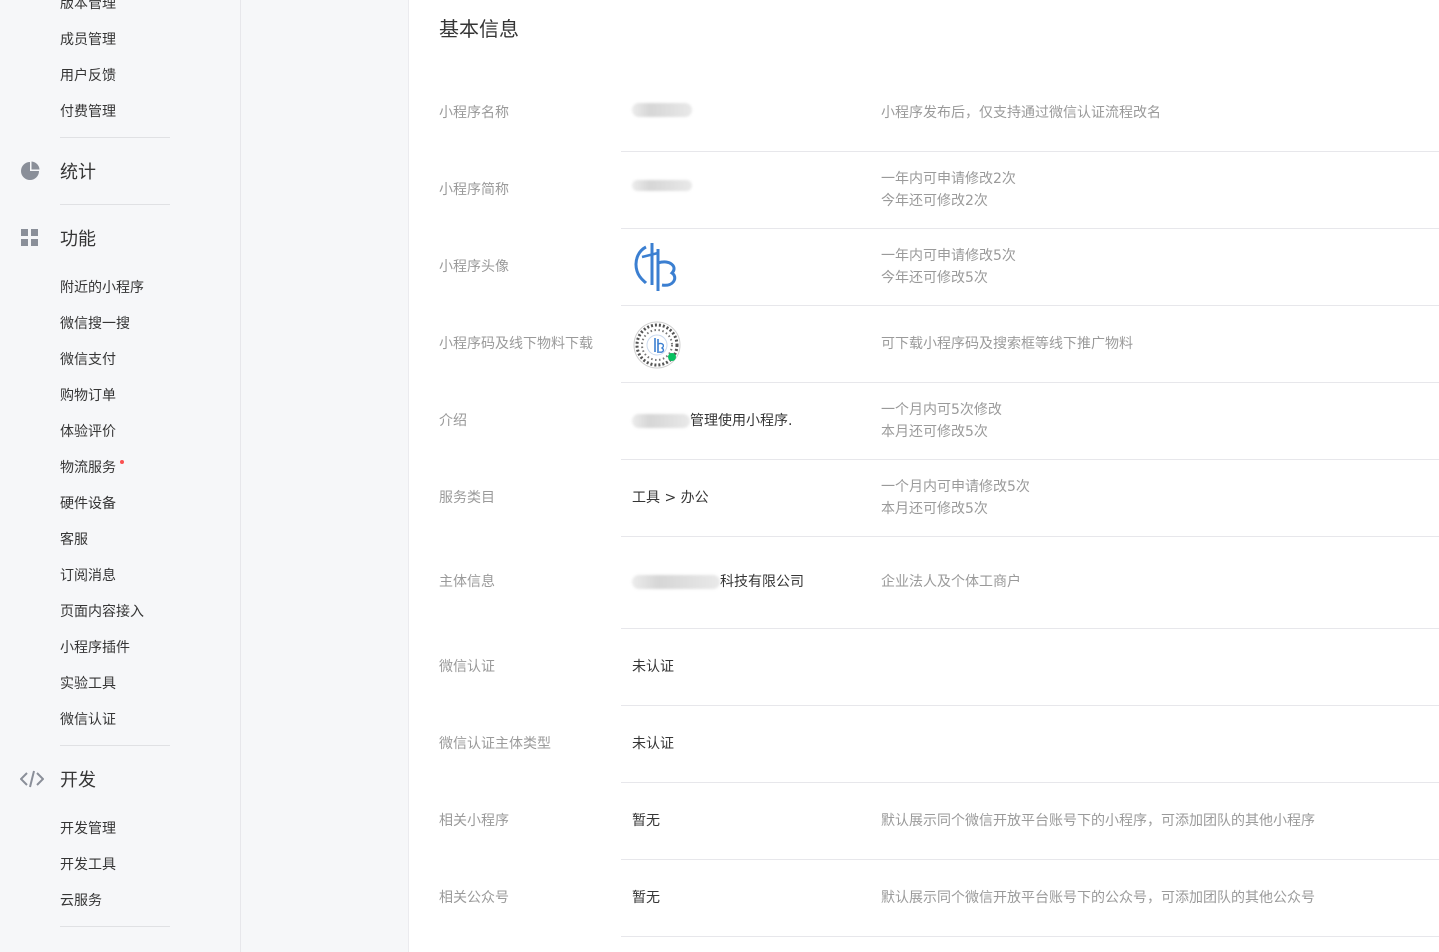  Describe the element at coordinates (474, 898) in the screenshot. I see `row-label: 相关公众号` at that location.